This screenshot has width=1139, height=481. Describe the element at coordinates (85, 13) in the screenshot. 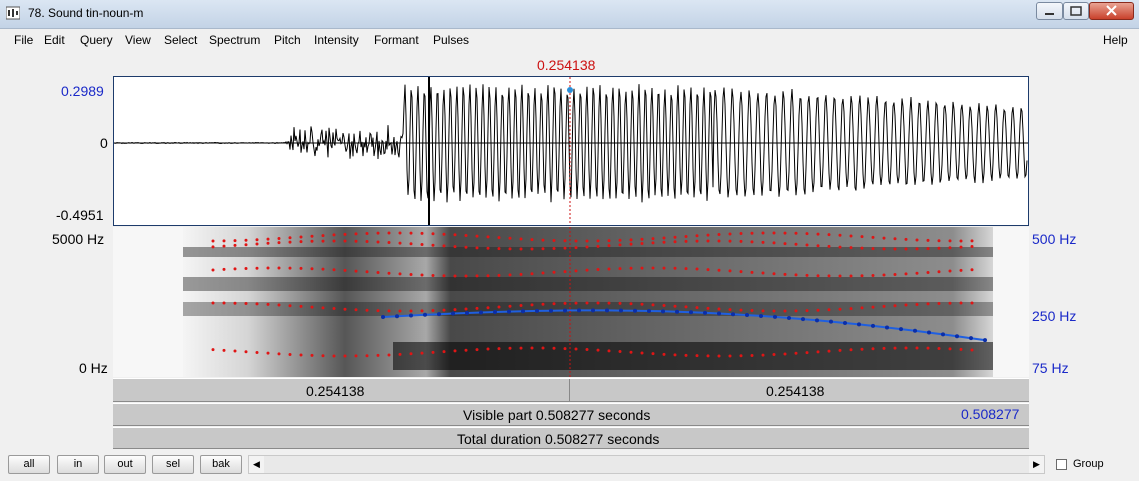

I see `window-title: 78. Sound tin-noun-m` at that location.